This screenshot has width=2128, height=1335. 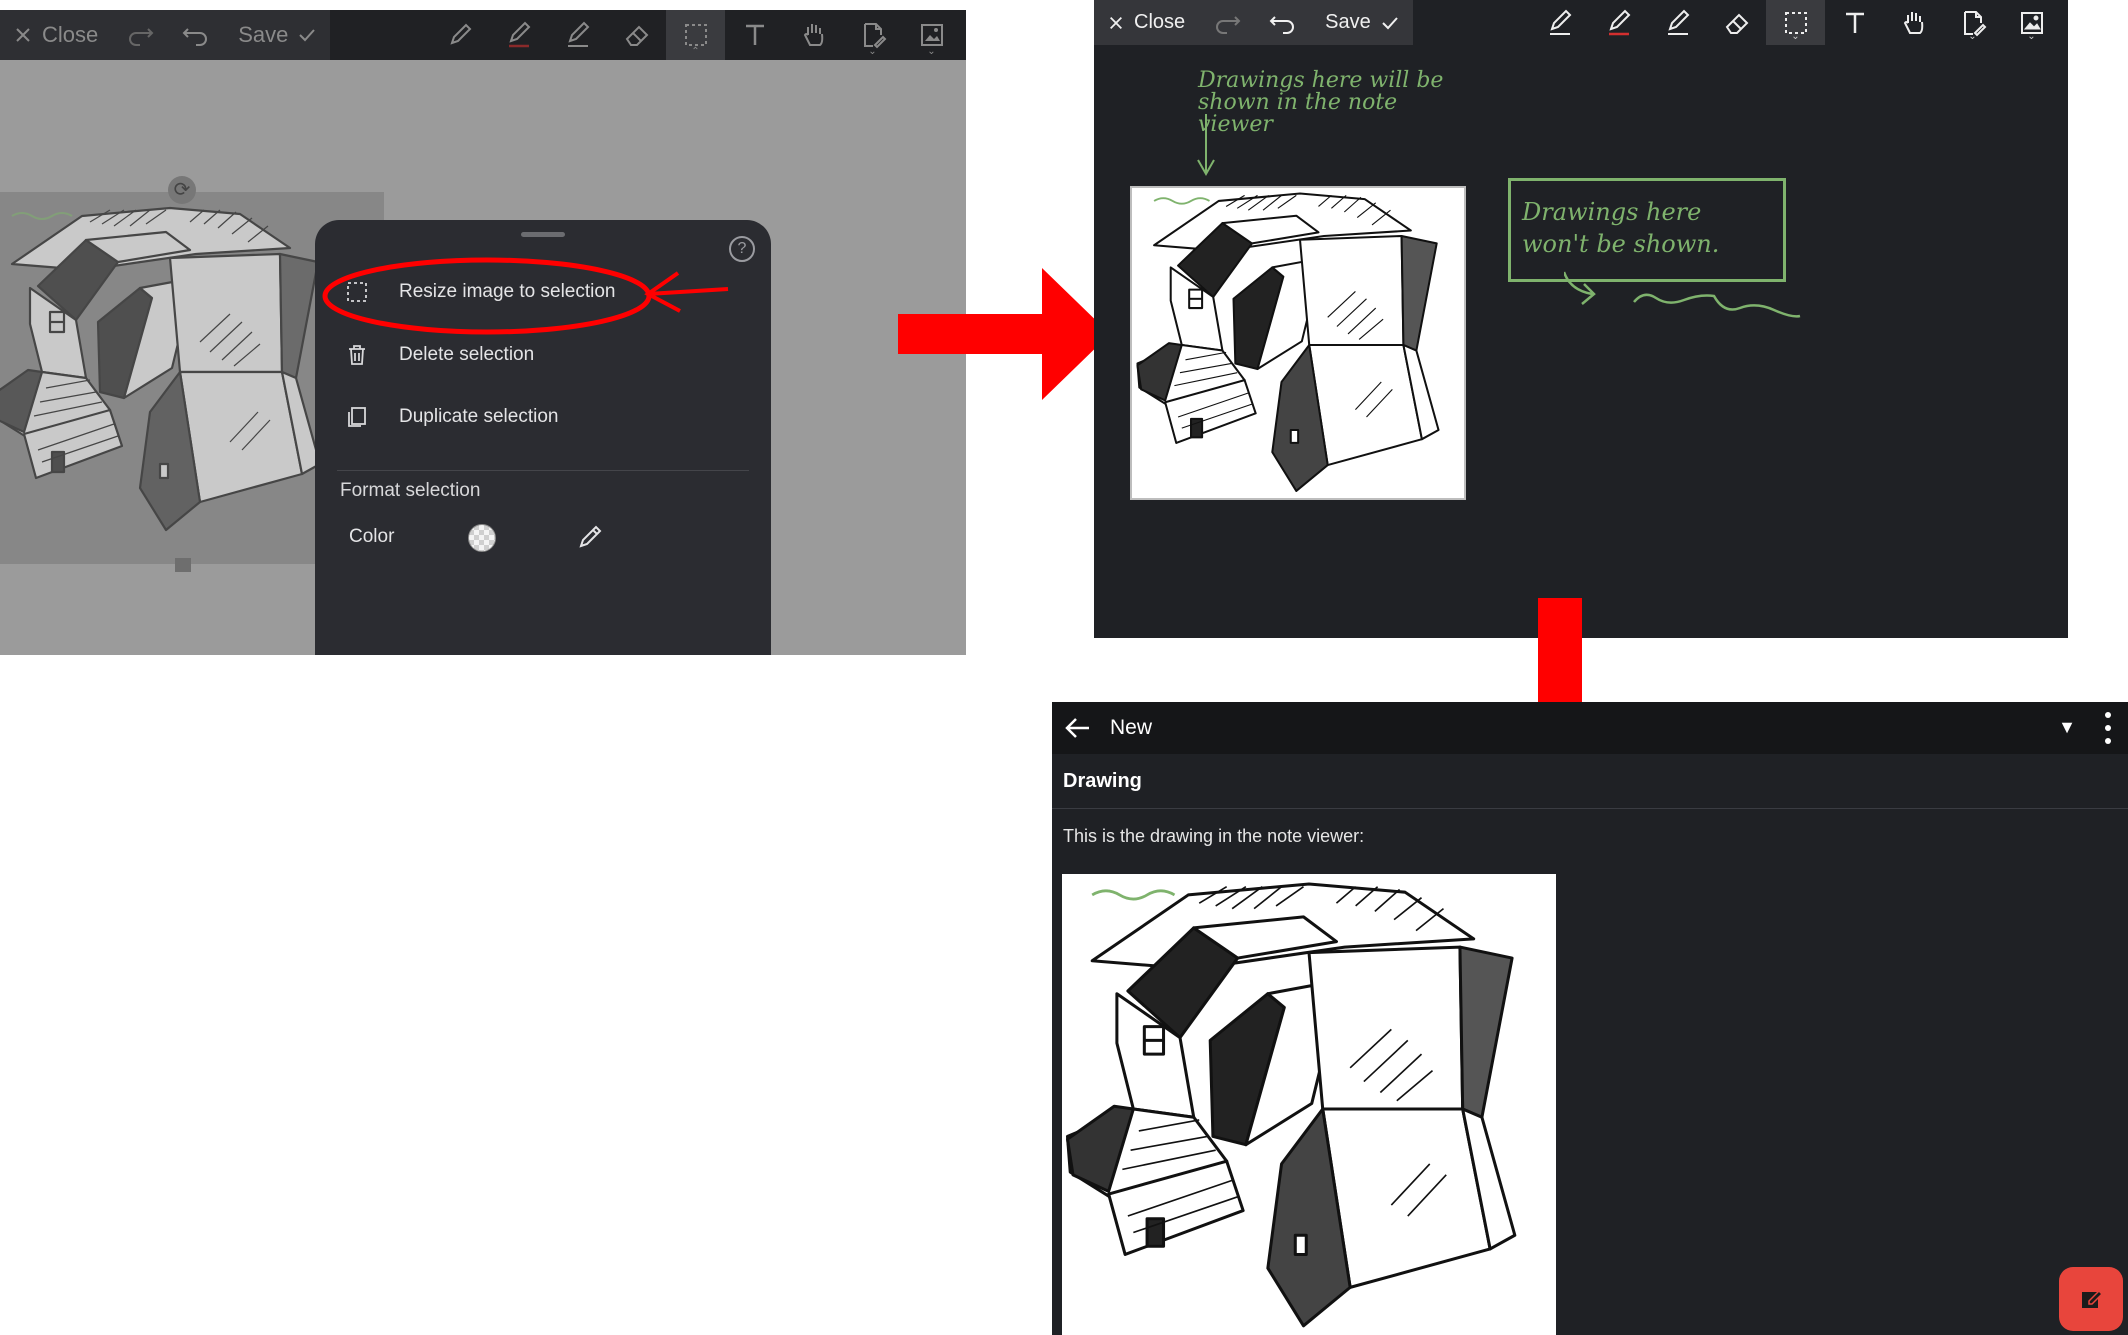 I want to click on heading-divider, so click(x=1590, y=808).